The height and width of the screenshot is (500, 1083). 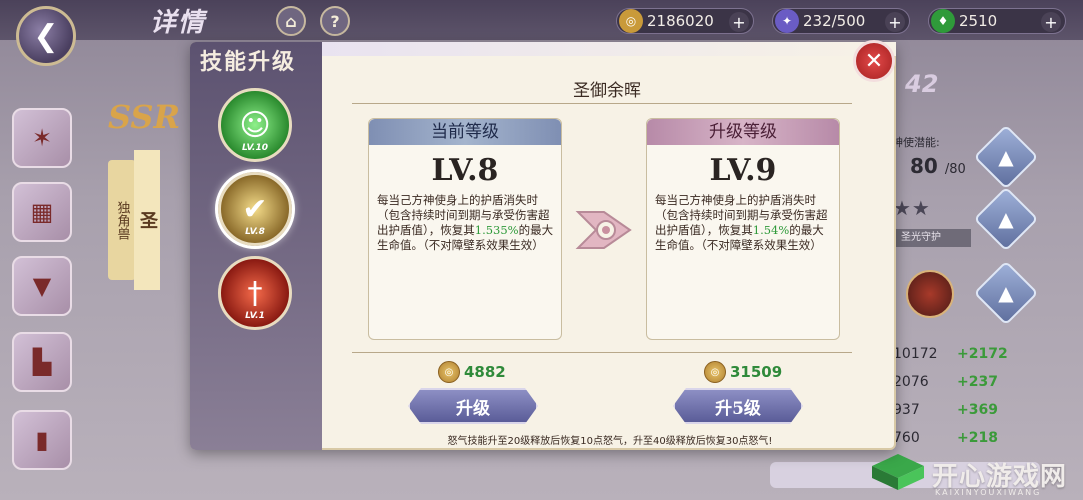 What do you see at coordinates (977, 410) in the screenshot?
I see `stat-delta: +369` at bounding box center [977, 410].